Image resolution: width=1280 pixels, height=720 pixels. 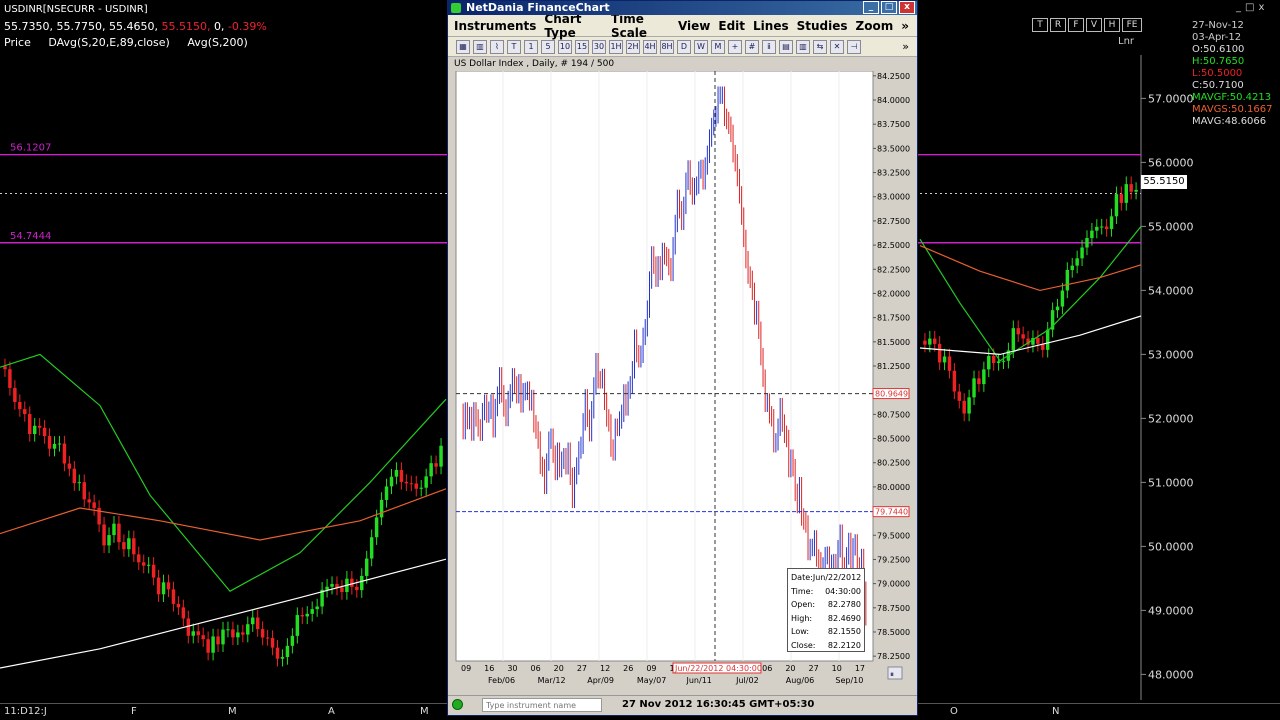 What do you see at coordinates (531, 46) in the screenshot?
I see `scale-1m-button: 1` at bounding box center [531, 46].